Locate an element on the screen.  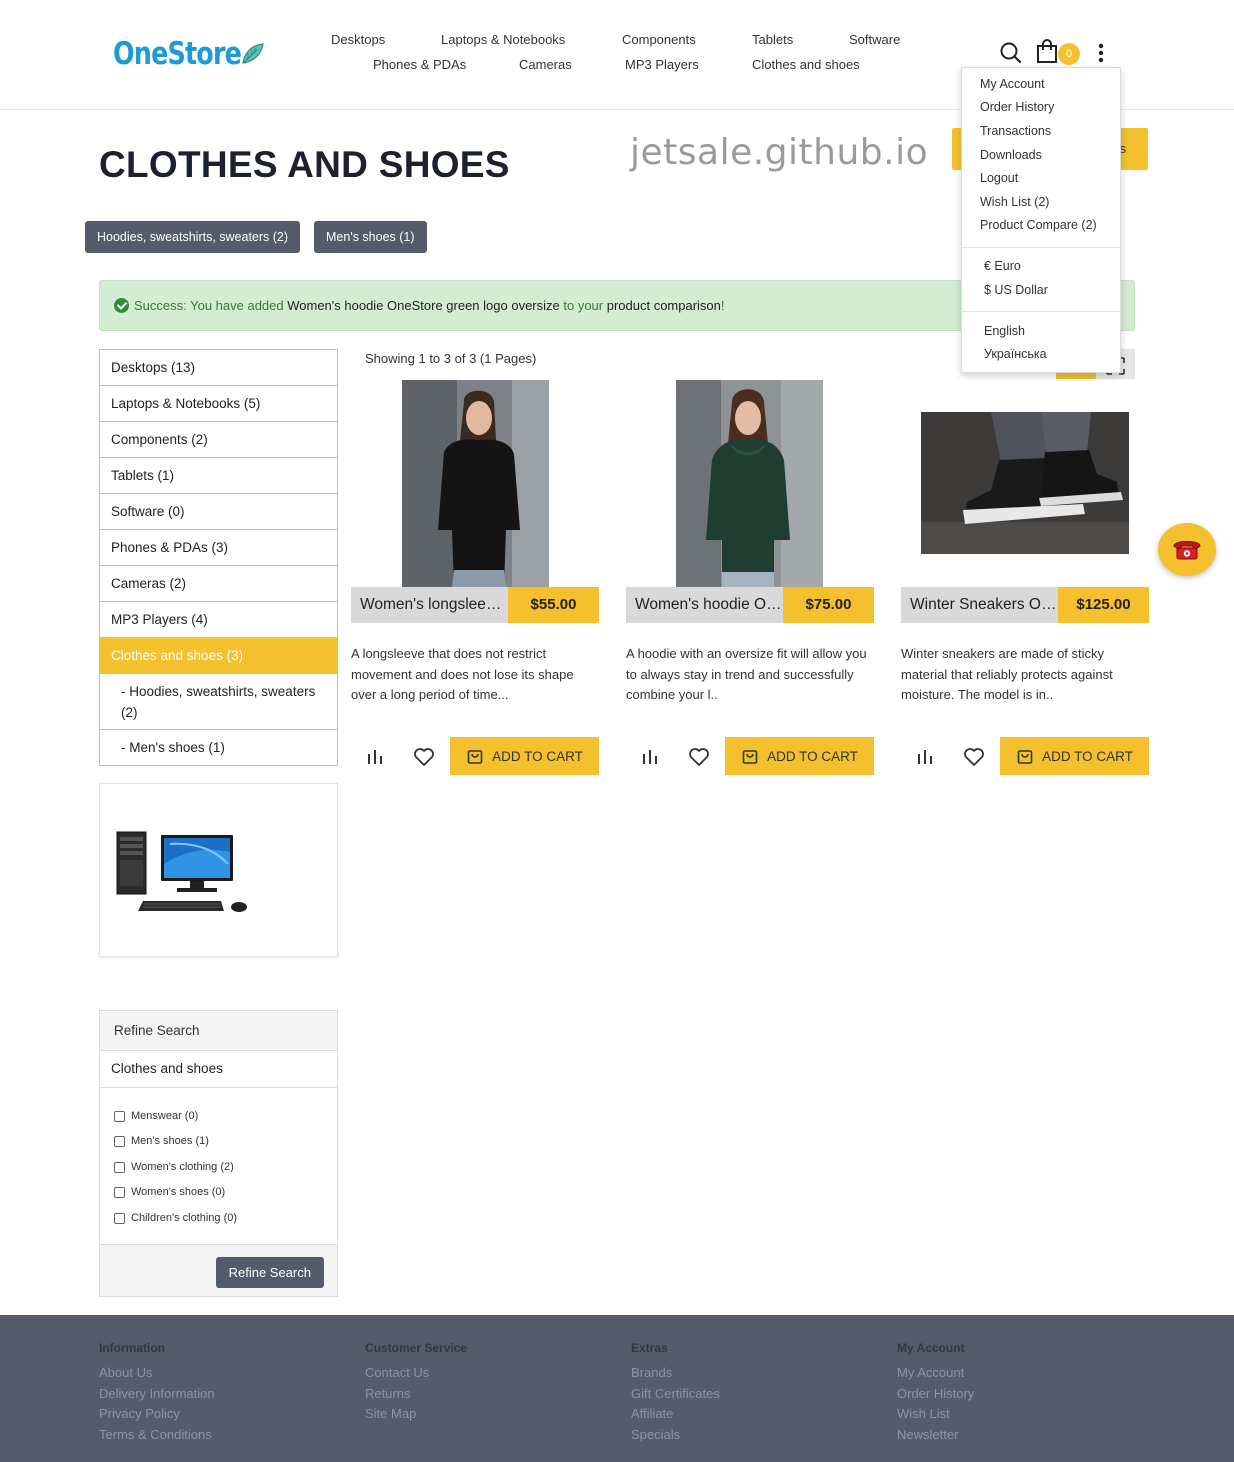
subcat-mens-shoes-button: Men's shoes (1) is located at coordinates (370, 237).